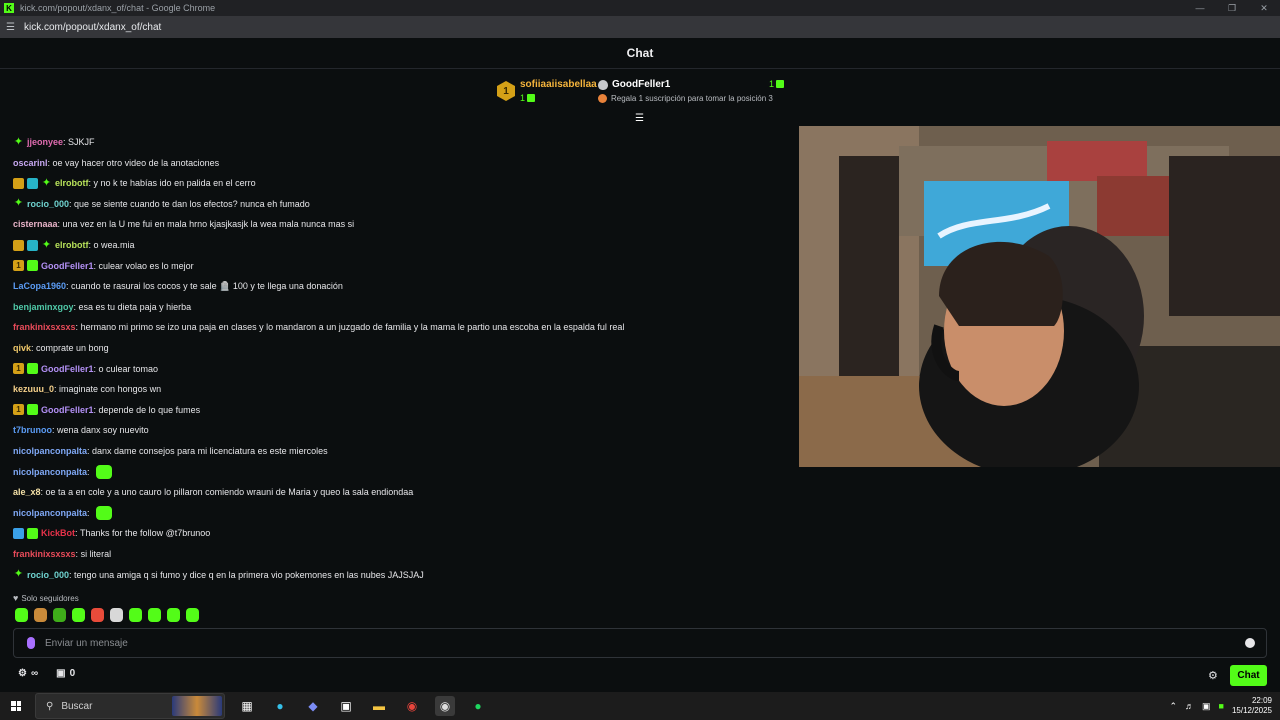  Describe the element at coordinates (12, 27) in the screenshot. I see `site-info-icon: ☰` at that location.